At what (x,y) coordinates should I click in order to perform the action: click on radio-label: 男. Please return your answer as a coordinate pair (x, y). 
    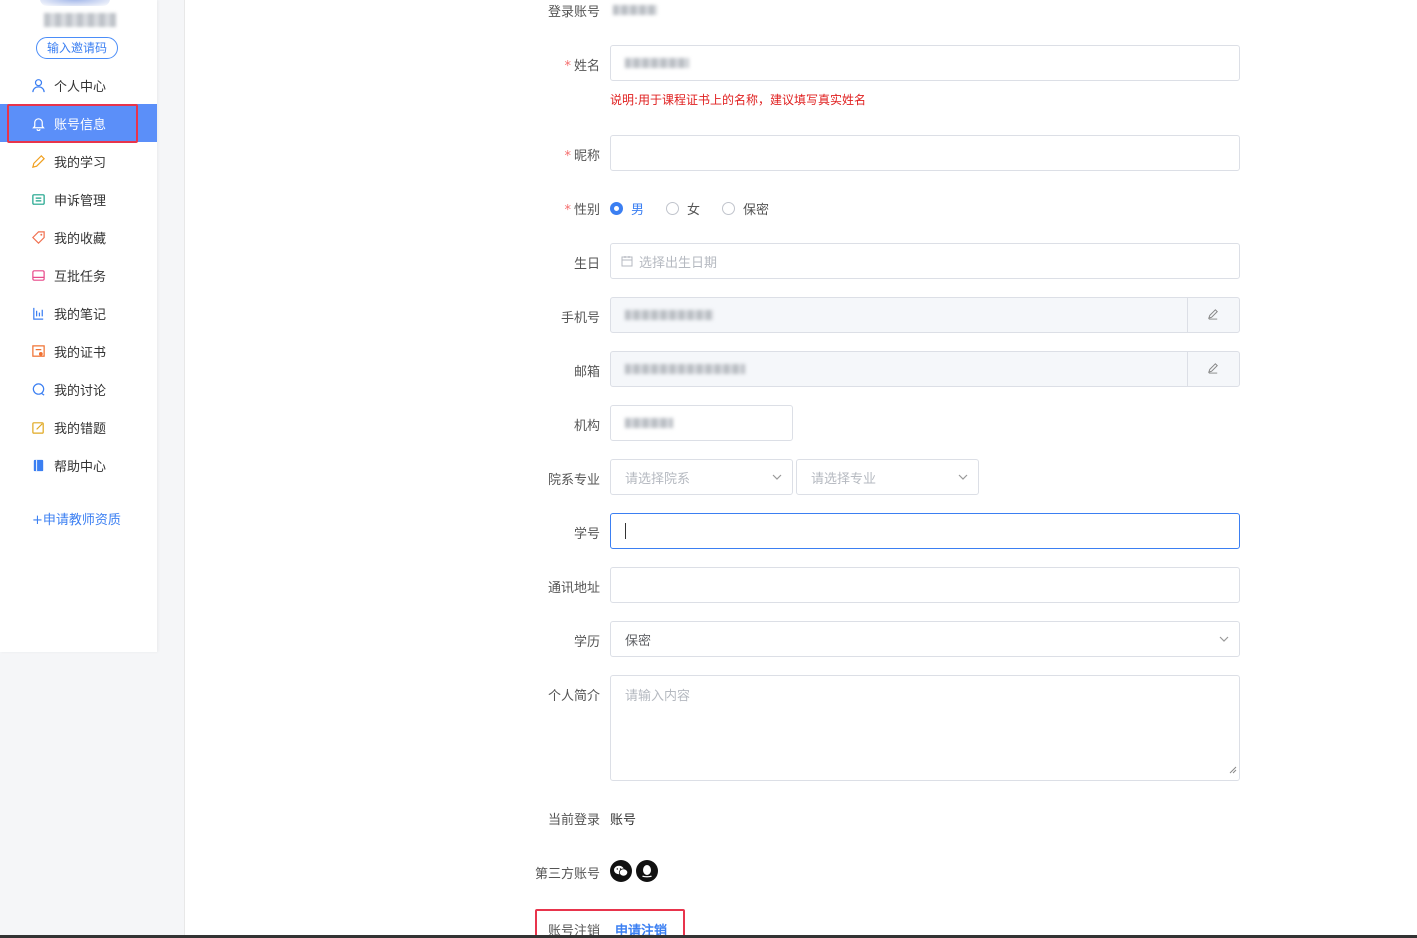
    Looking at the image, I should click on (638, 210).